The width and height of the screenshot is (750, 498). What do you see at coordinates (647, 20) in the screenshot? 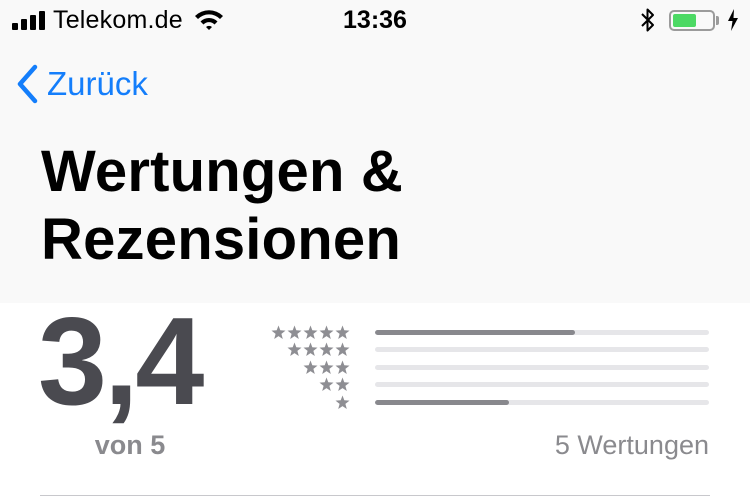
I see `bluetooth-icon` at bounding box center [647, 20].